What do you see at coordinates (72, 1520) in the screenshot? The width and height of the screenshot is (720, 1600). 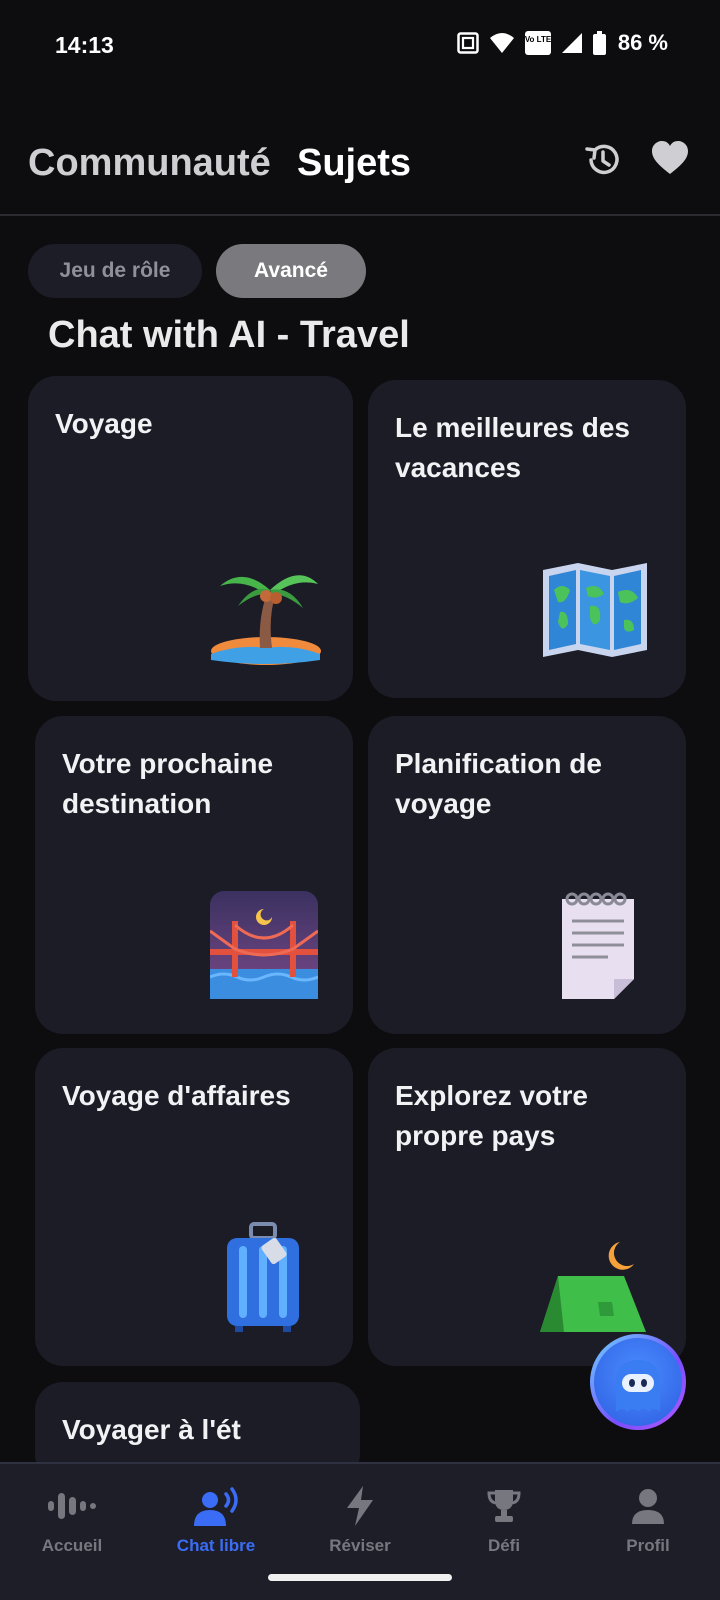 I see `nav-home: Accueil` at bounding box center [72, 1520].